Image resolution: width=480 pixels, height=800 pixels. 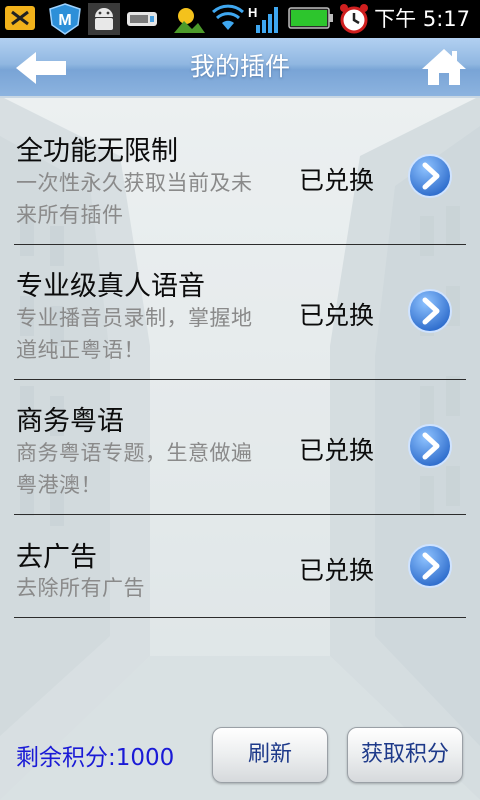 What do you see at coordinates (134, 334) in the screenshot?
I see `plugin-desc: 专业播音员录制，掌握地道纯正粤语！` at bounding box center [134, 334].